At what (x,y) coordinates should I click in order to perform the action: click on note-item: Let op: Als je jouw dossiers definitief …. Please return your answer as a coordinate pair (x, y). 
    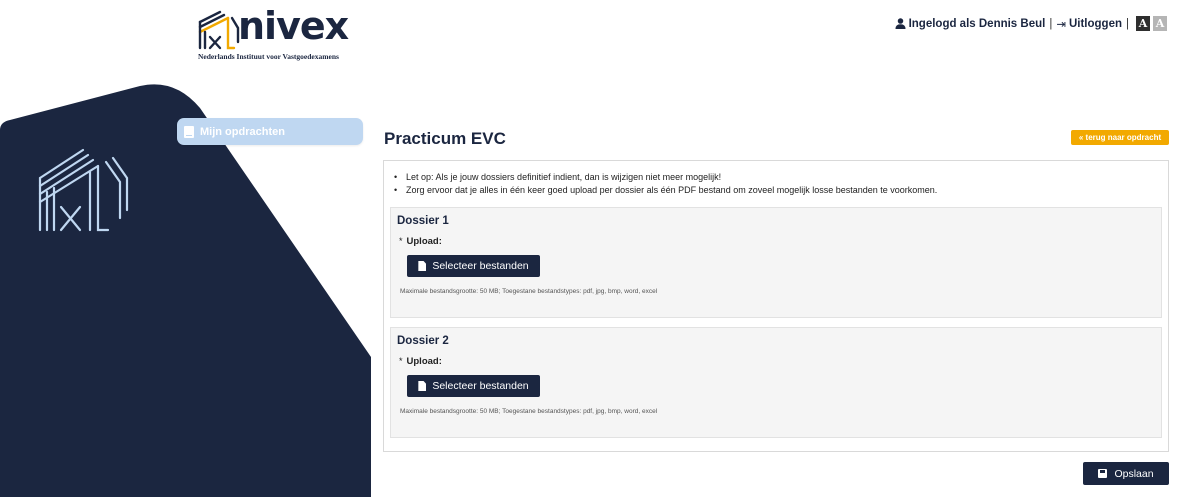
    Looking at the image, I should click on (665, 177).